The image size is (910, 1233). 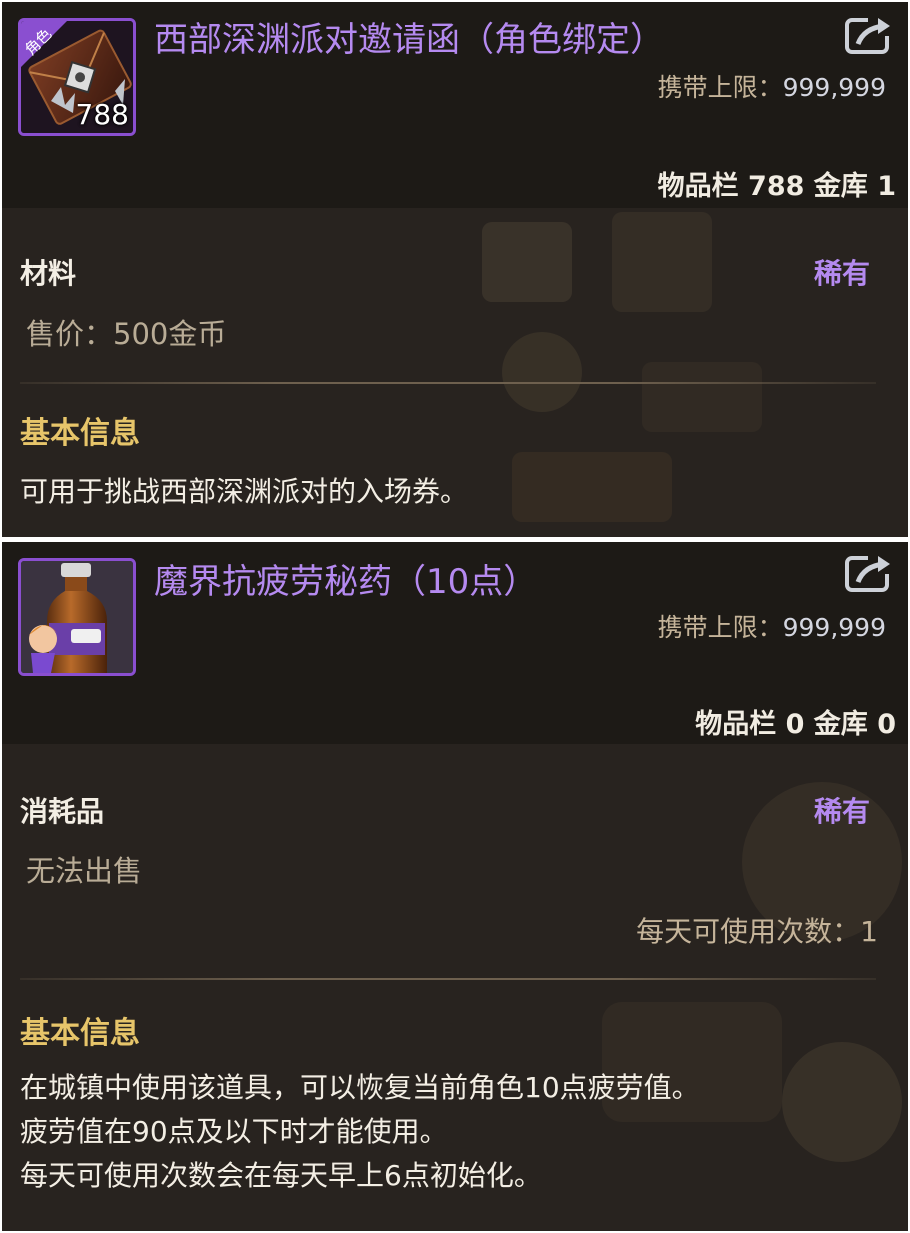 I want to click on item-icon-frame: 角色 788, so click(x=77, y=77).